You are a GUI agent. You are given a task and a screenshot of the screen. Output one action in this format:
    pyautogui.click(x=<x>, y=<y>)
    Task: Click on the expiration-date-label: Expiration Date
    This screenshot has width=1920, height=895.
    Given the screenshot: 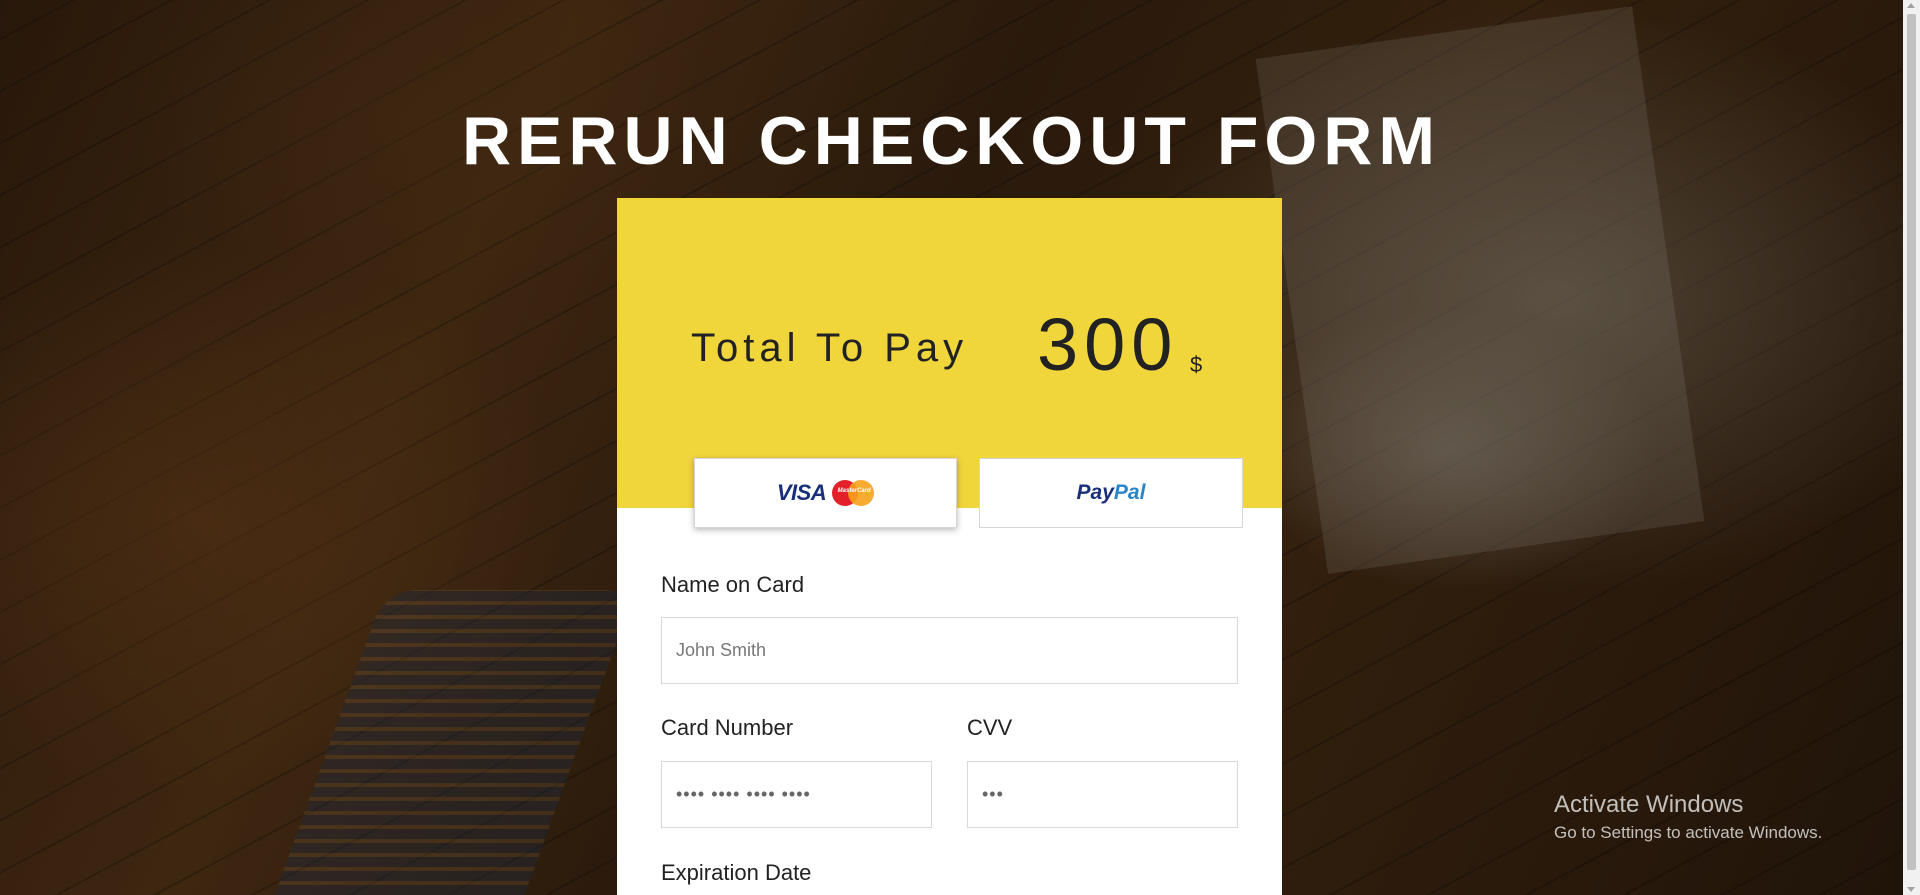 What is the action you would take?
    pyautogui.click(x=736, y=872)
    